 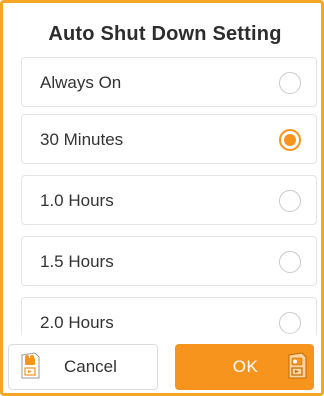 I want to click on option-30-minutes: 30 Minutes, so click(x=169, y=139).